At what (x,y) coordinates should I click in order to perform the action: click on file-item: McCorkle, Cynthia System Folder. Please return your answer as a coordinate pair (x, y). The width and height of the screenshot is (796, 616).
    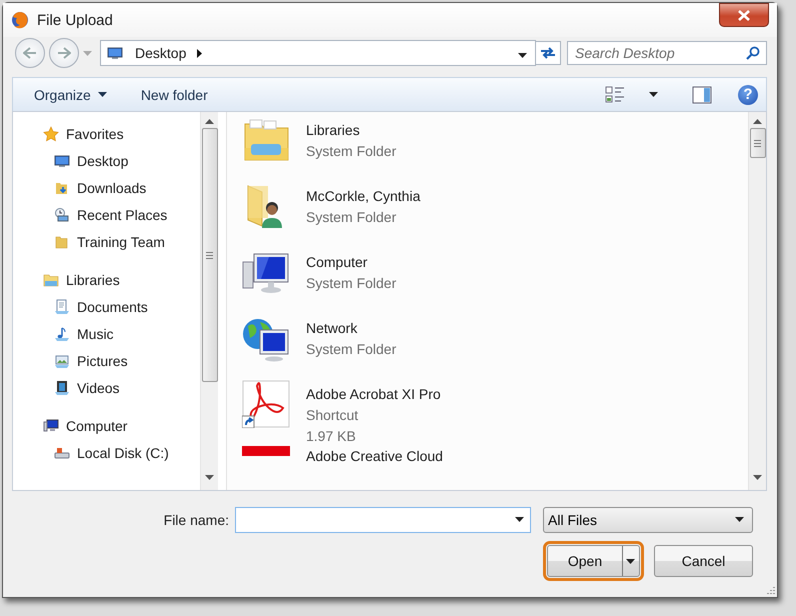
    Looking at the image, I should click on (487, 215).